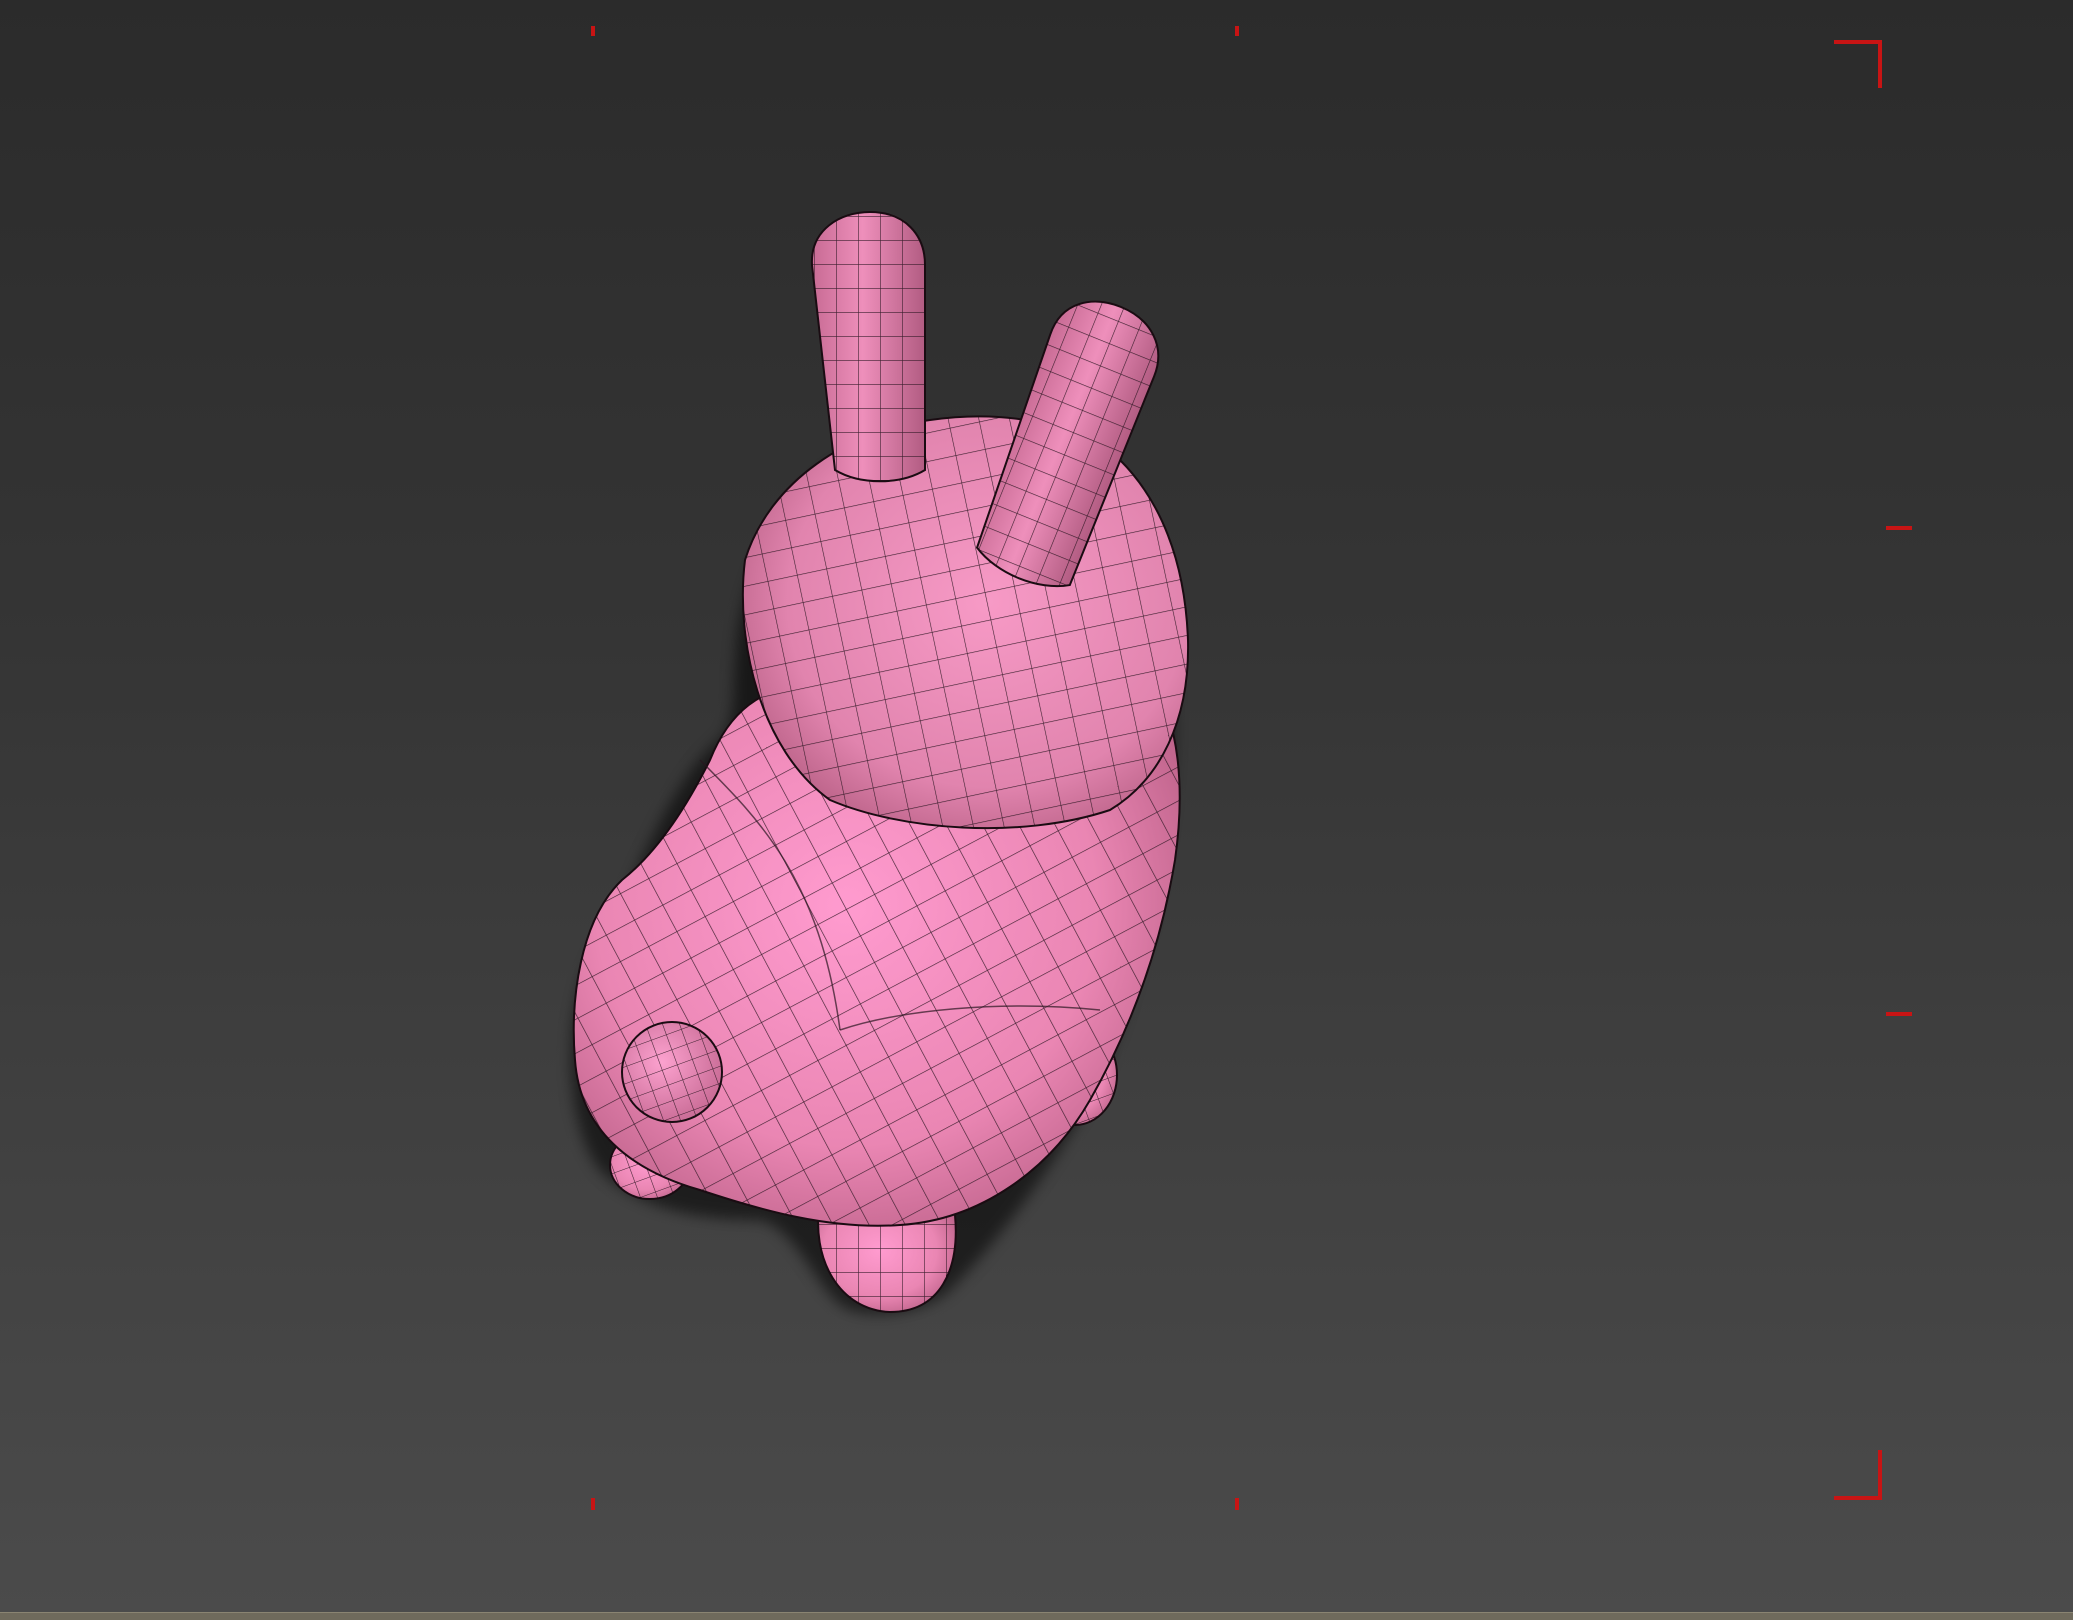  What do you see at coordinates (1858, 1475) in the screenshot?
I see `safe-frame-corner-bottom-right` at bounding box center [1858, 1475].